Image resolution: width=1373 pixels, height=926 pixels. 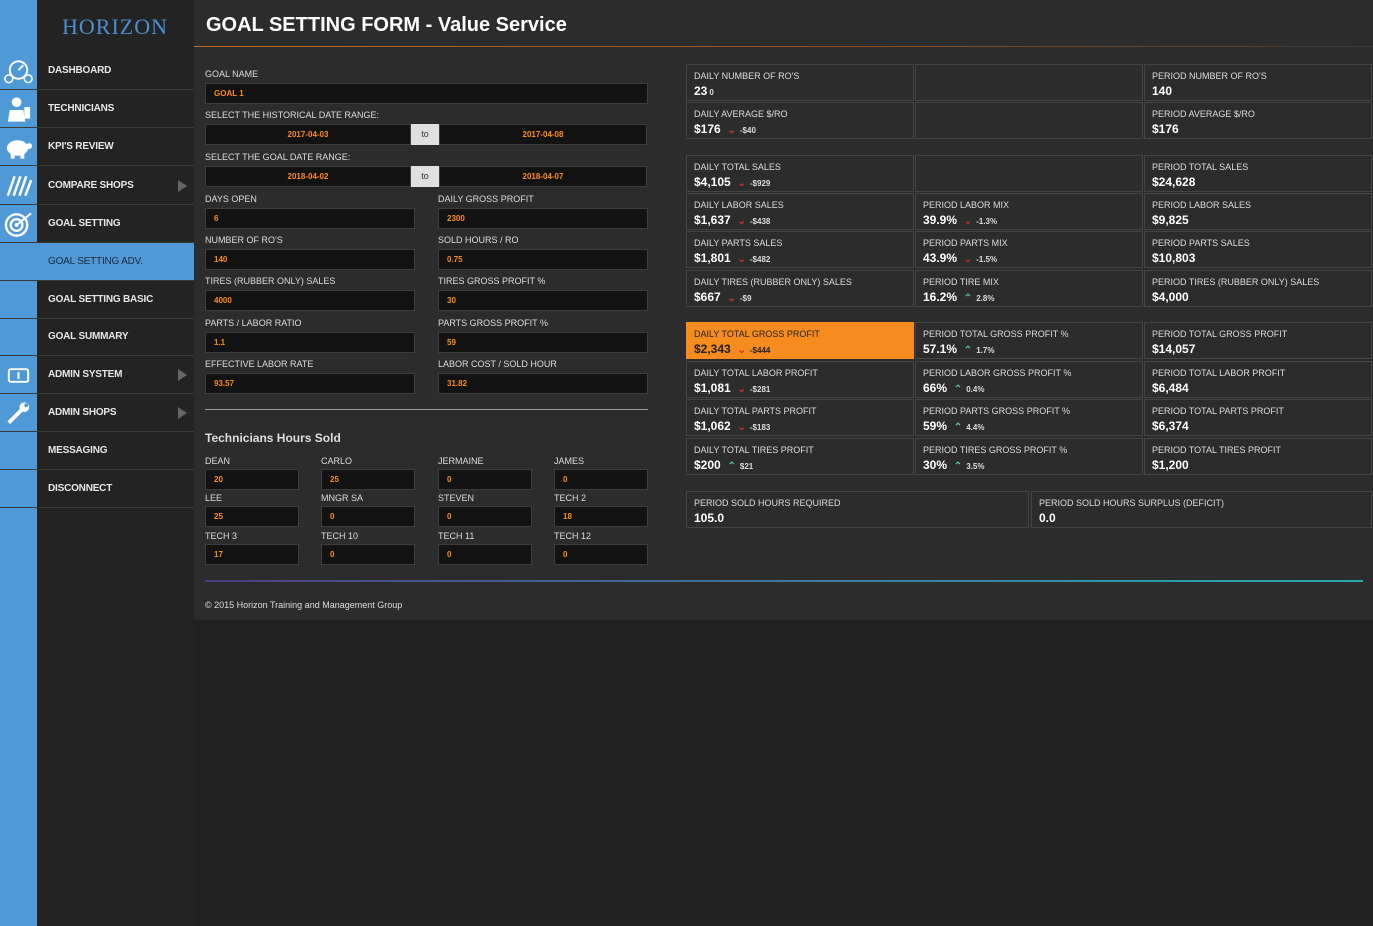 I want to click on nav-item-goal-setting-basic: GOAL SETTING BASIC, so click(x=97, y=300).